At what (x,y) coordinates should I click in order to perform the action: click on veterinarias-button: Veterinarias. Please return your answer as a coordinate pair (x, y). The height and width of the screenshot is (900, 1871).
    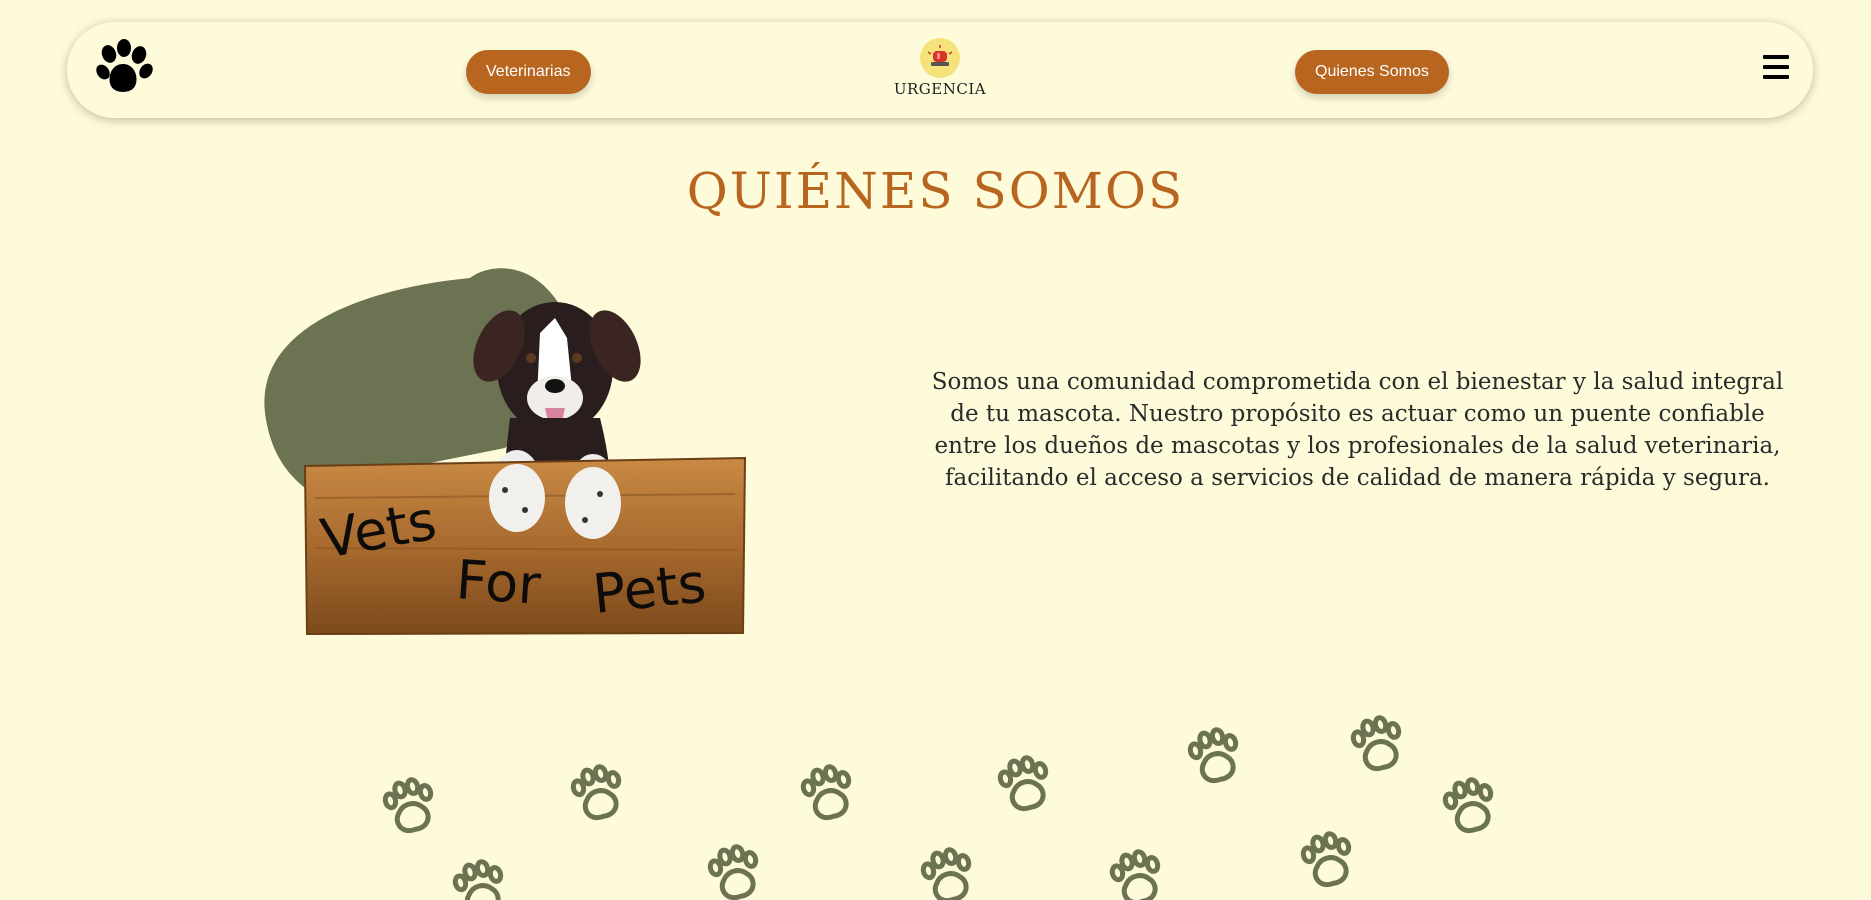
    Looking at the image, I should click on (528, 72).